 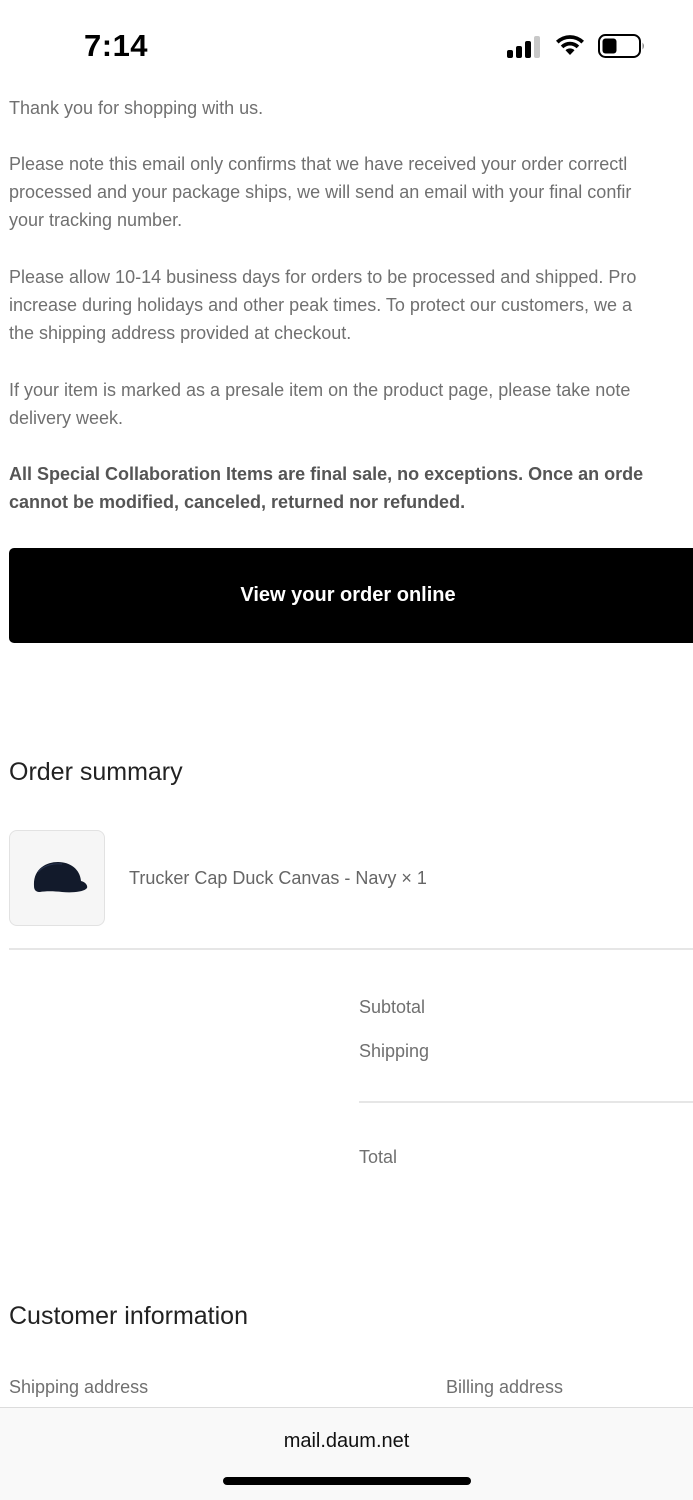 What do you see at coordinates (346, 1453) in the screenshot?
I see `browser-address-bar: mail.daum.net` at bounding box center [346, 1453].